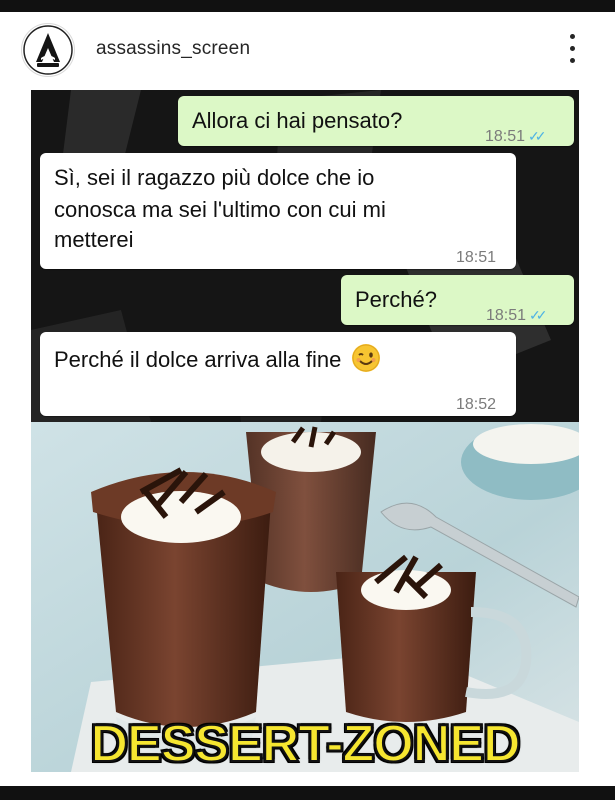  Describe the element at coordinates (572, 49) in the screenshot. I see `more-options-button` at that location.